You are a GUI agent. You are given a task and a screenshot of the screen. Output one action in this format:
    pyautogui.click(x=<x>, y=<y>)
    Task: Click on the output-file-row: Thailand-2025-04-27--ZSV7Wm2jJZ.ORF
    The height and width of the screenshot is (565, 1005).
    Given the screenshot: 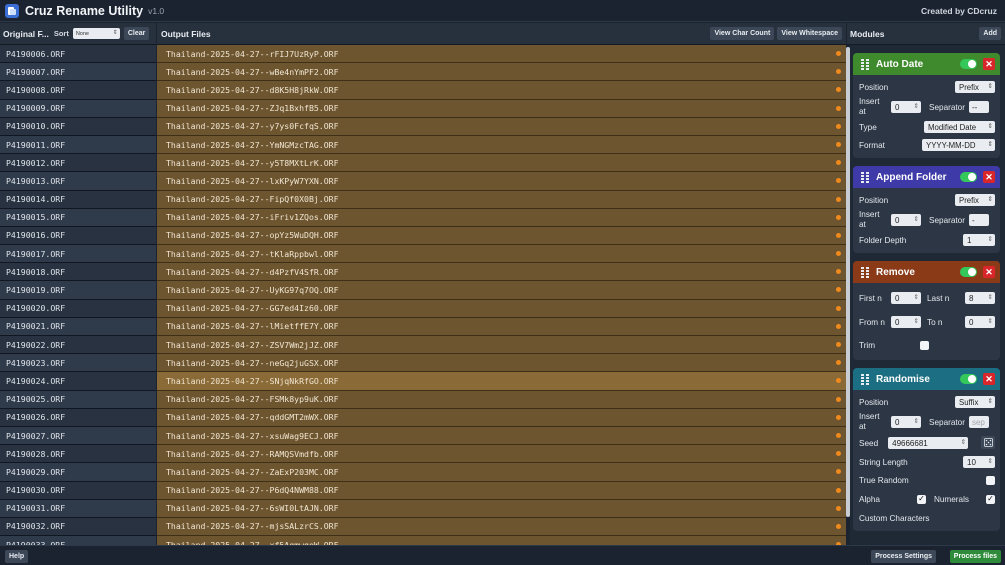 What is the action you would take?
    pyautogui.click(x=501, y=345)
    